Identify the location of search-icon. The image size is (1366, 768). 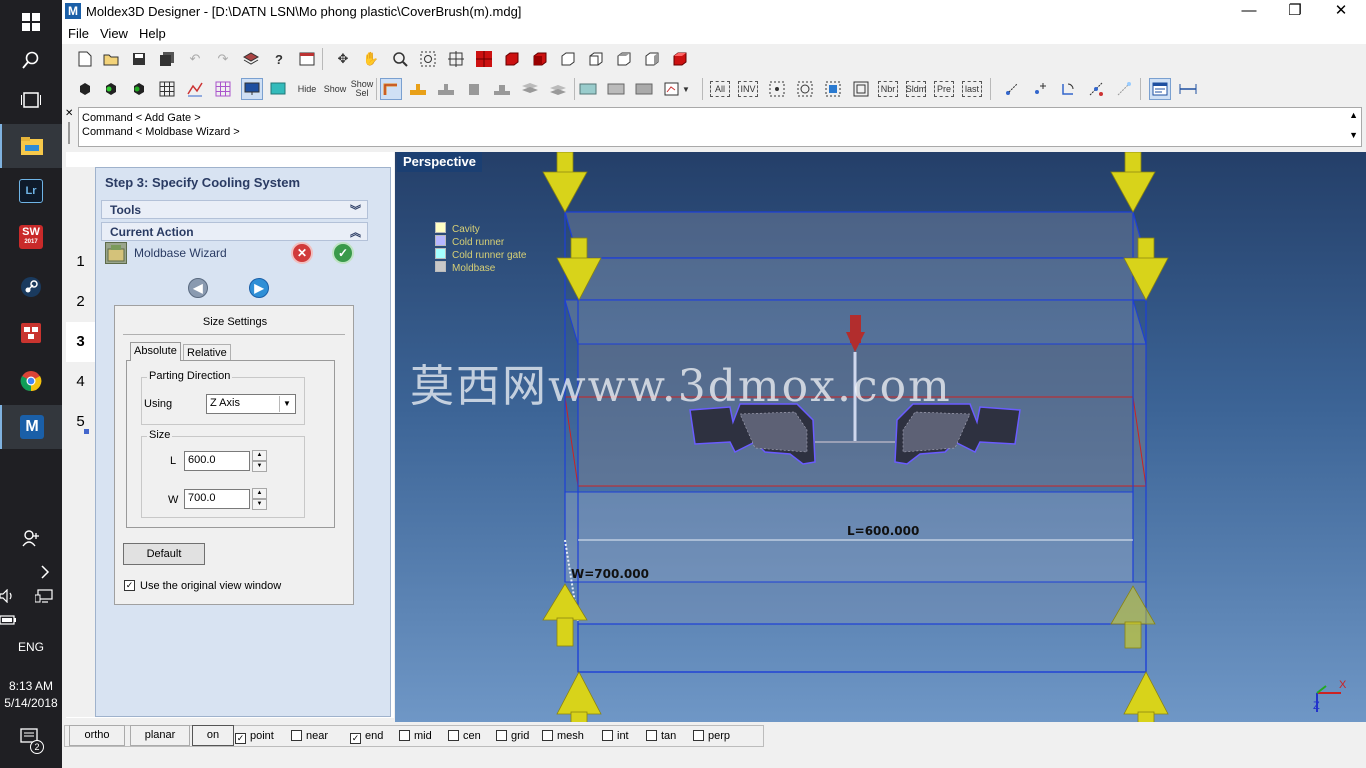
(31, 60).